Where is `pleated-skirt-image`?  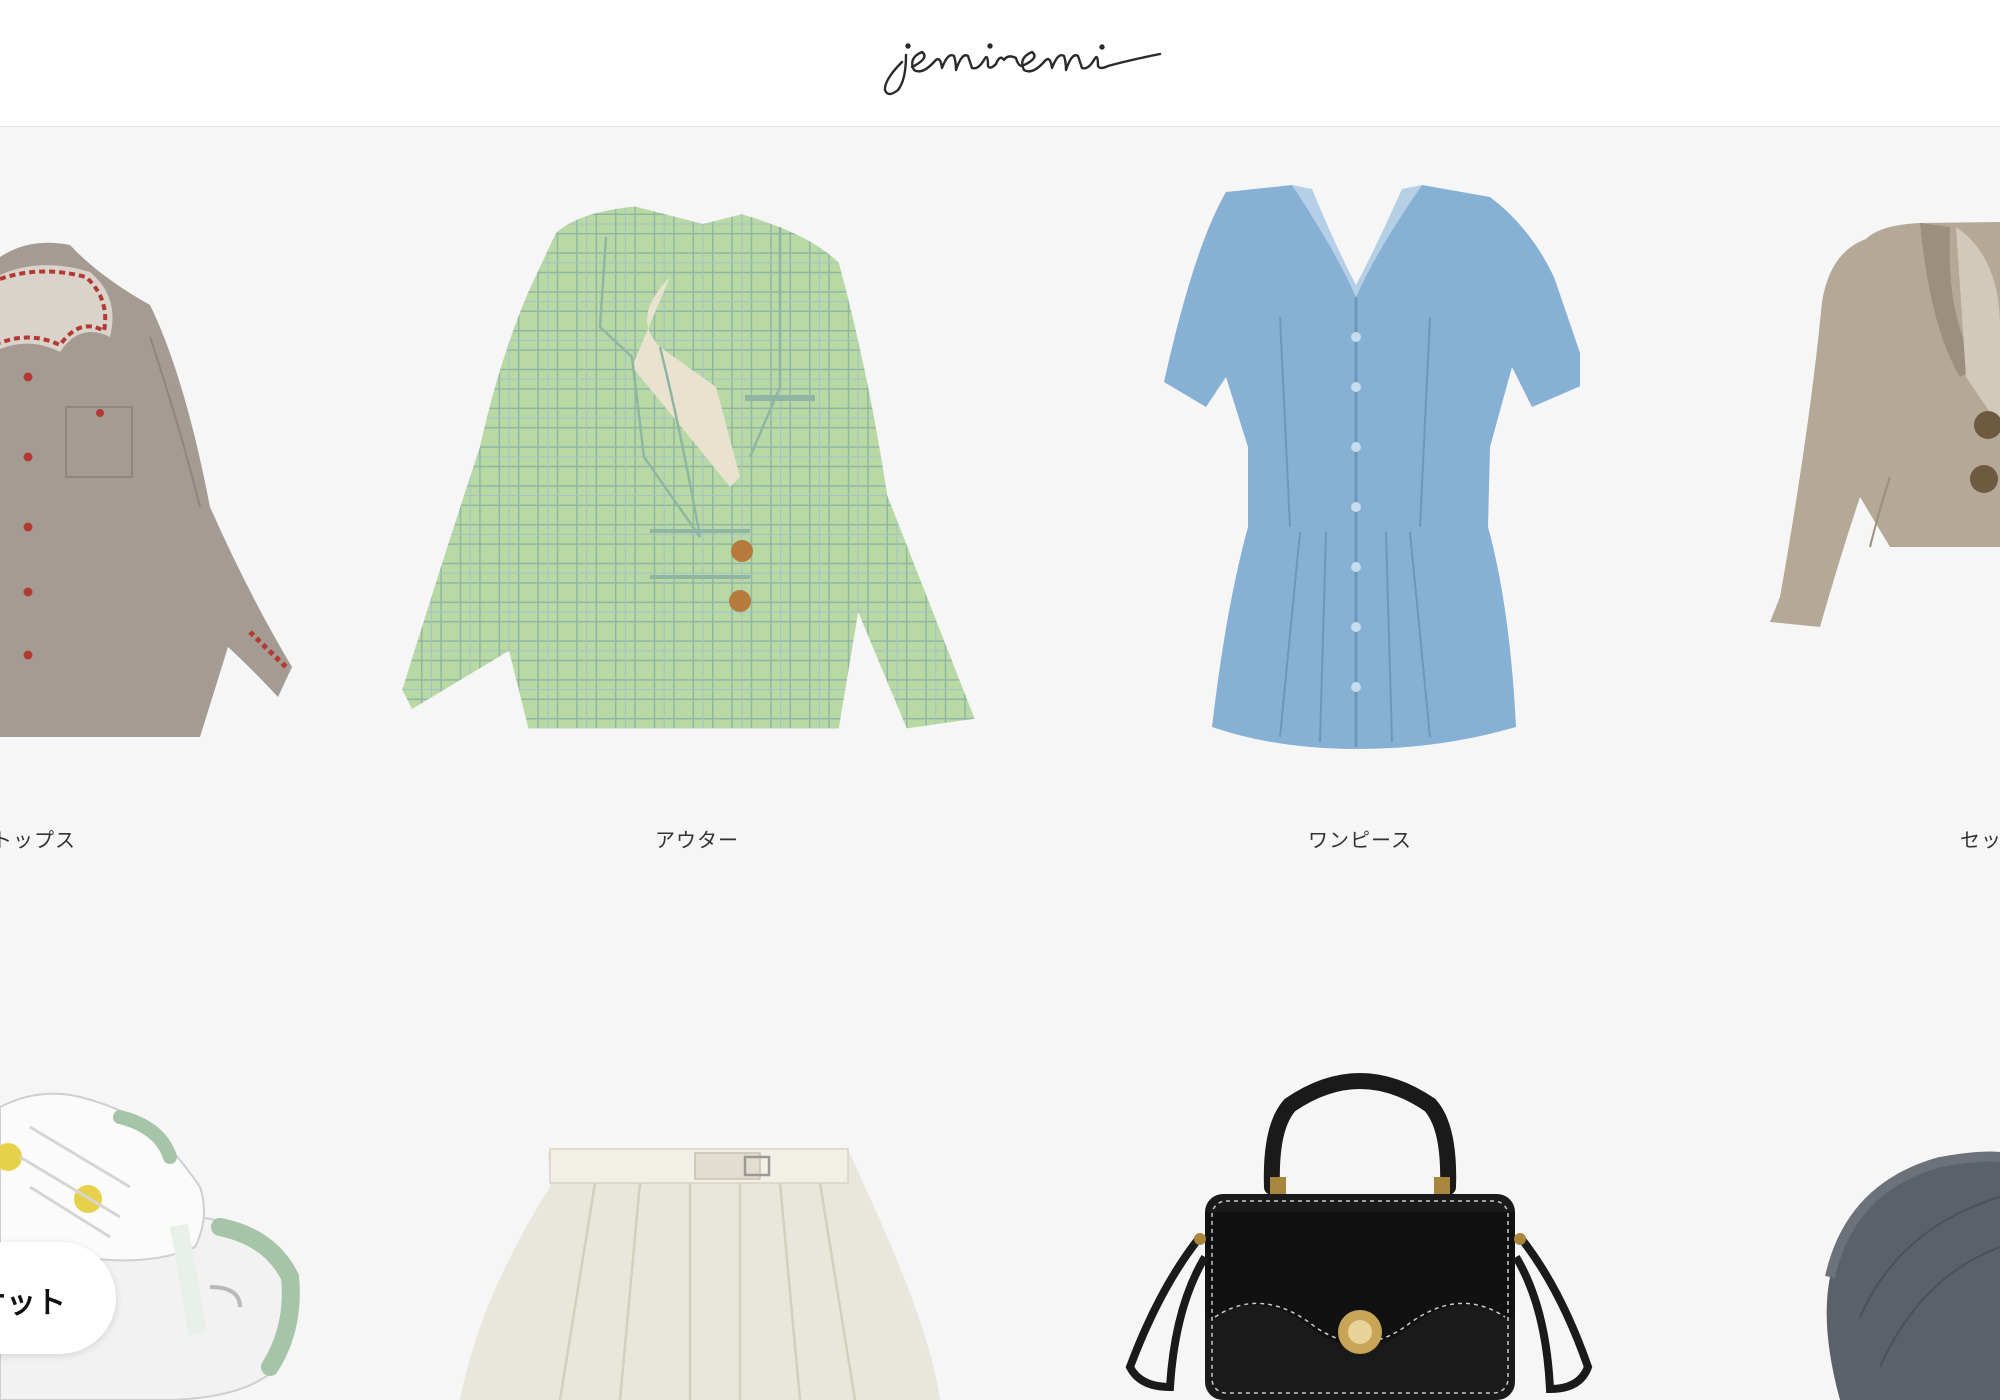
pleated-skirt-image is located at coordinates (700, 1274).